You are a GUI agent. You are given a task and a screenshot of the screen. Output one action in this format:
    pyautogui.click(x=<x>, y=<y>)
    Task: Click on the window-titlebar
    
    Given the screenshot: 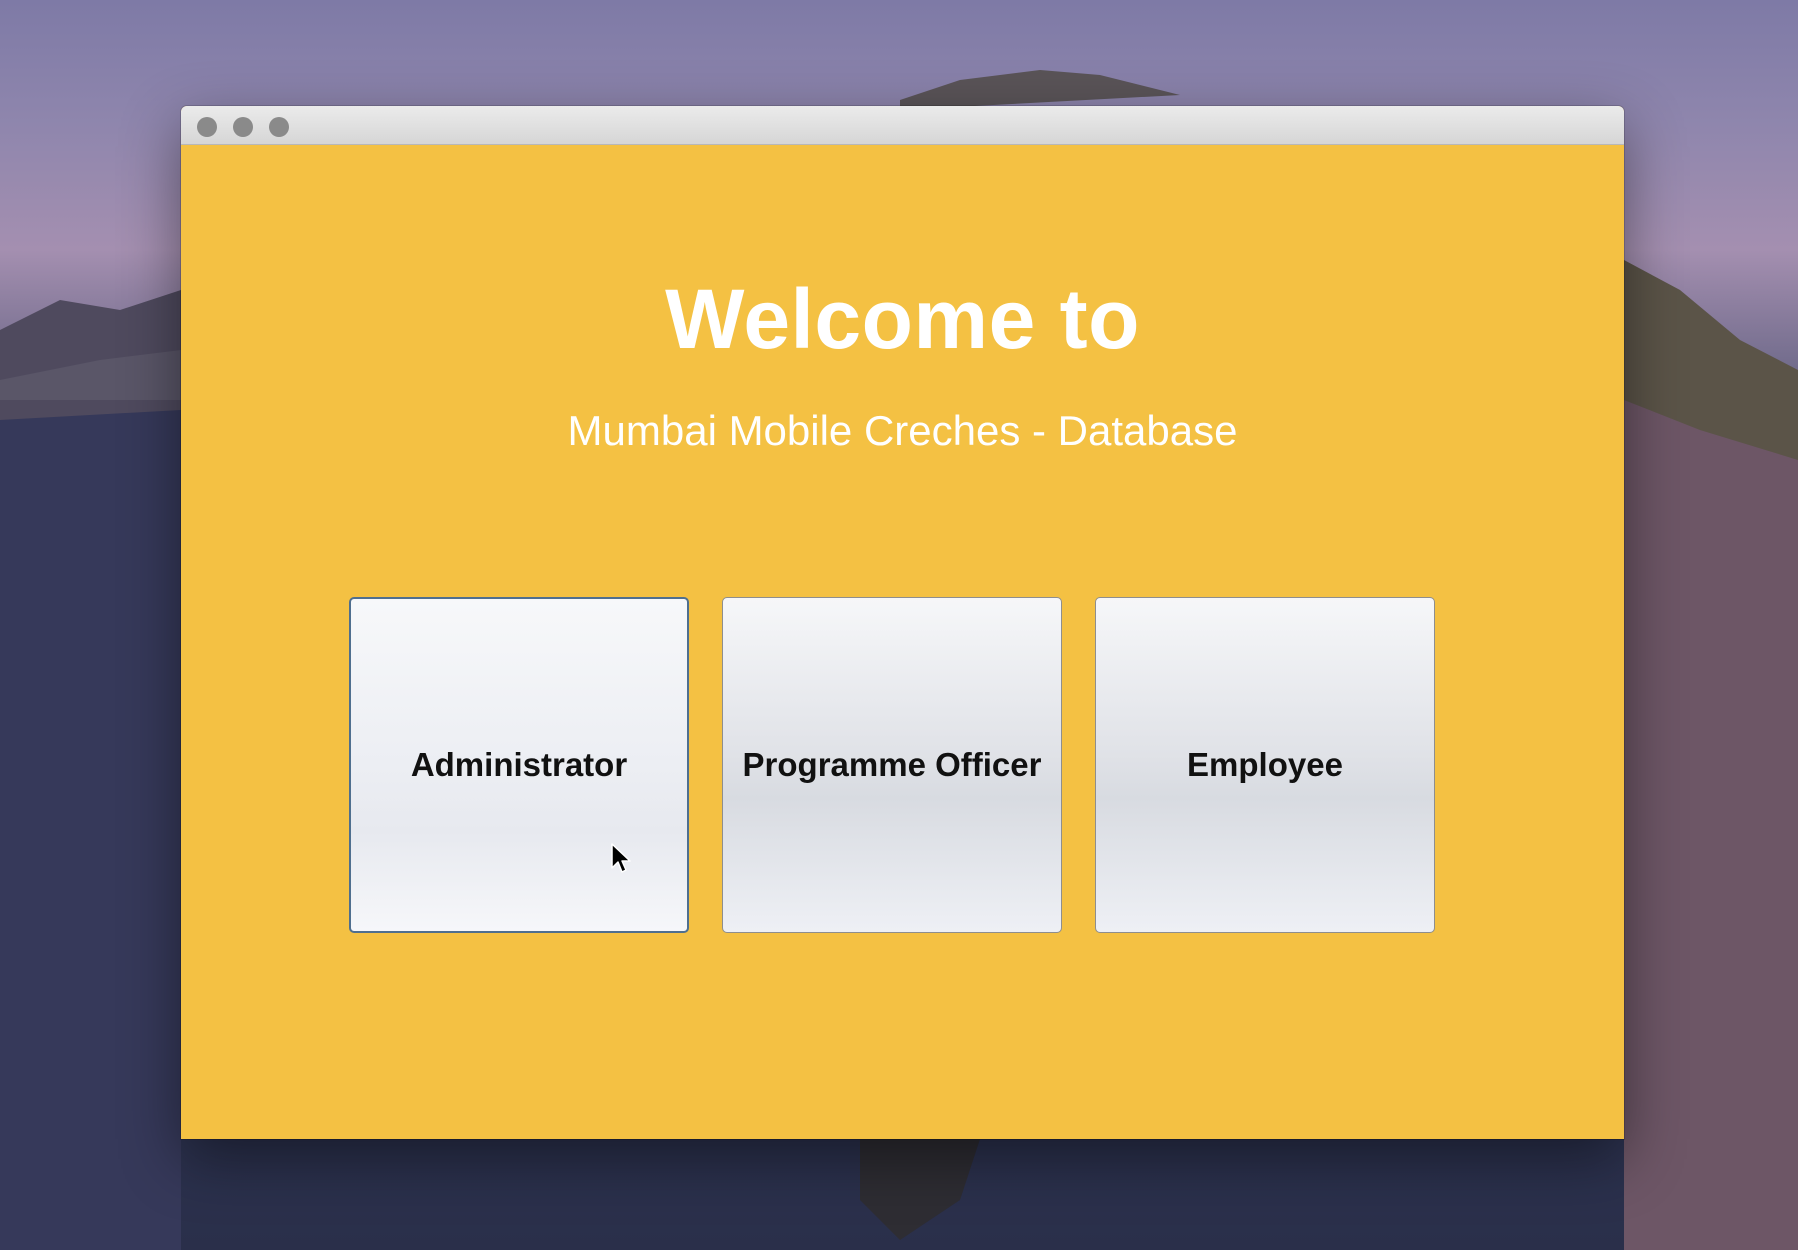 What is the action you would take?
    pyautogui.click(x=902, y=125)
    